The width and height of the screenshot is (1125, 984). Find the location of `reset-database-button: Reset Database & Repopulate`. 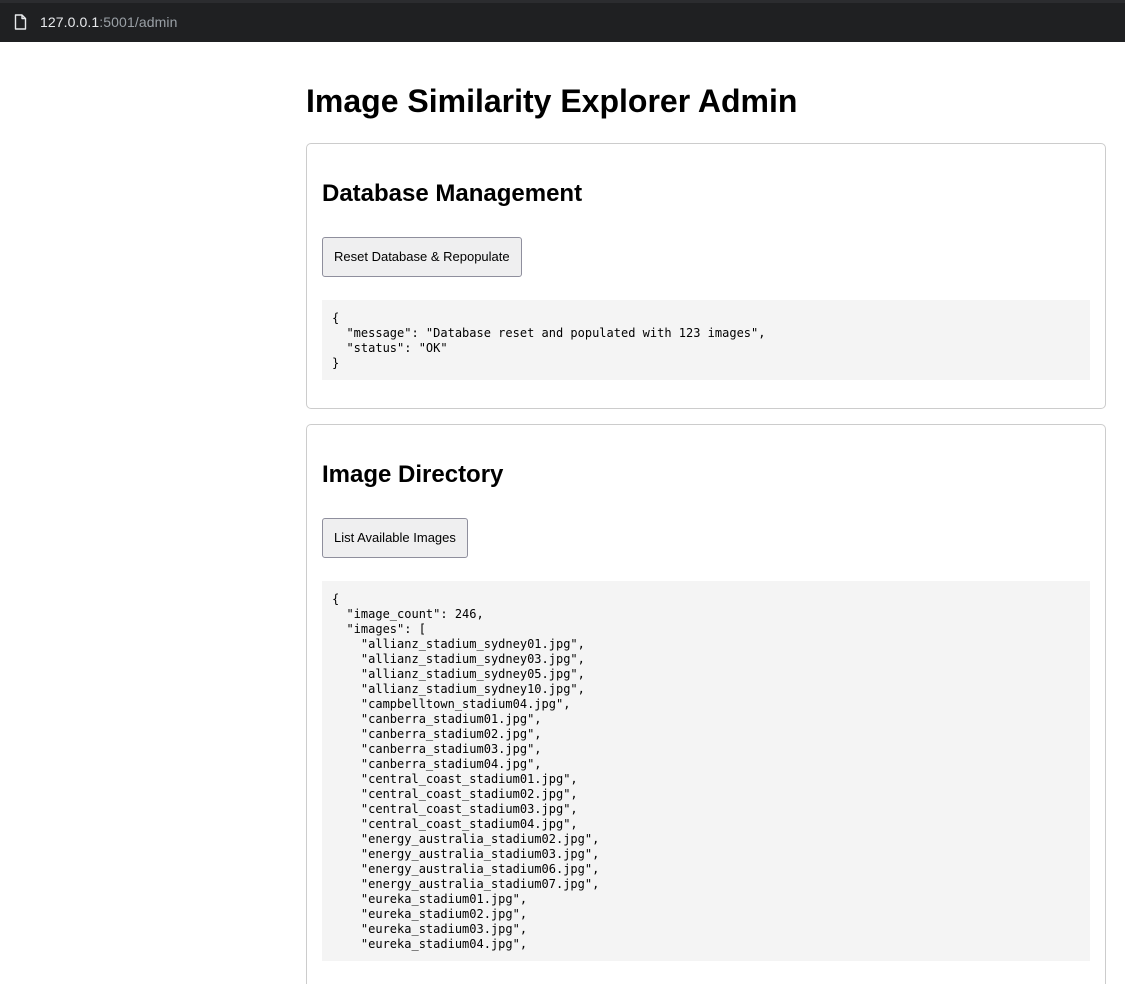

reset-database-button: Reset Database & Repopulate is located at coordinates (422, 257).